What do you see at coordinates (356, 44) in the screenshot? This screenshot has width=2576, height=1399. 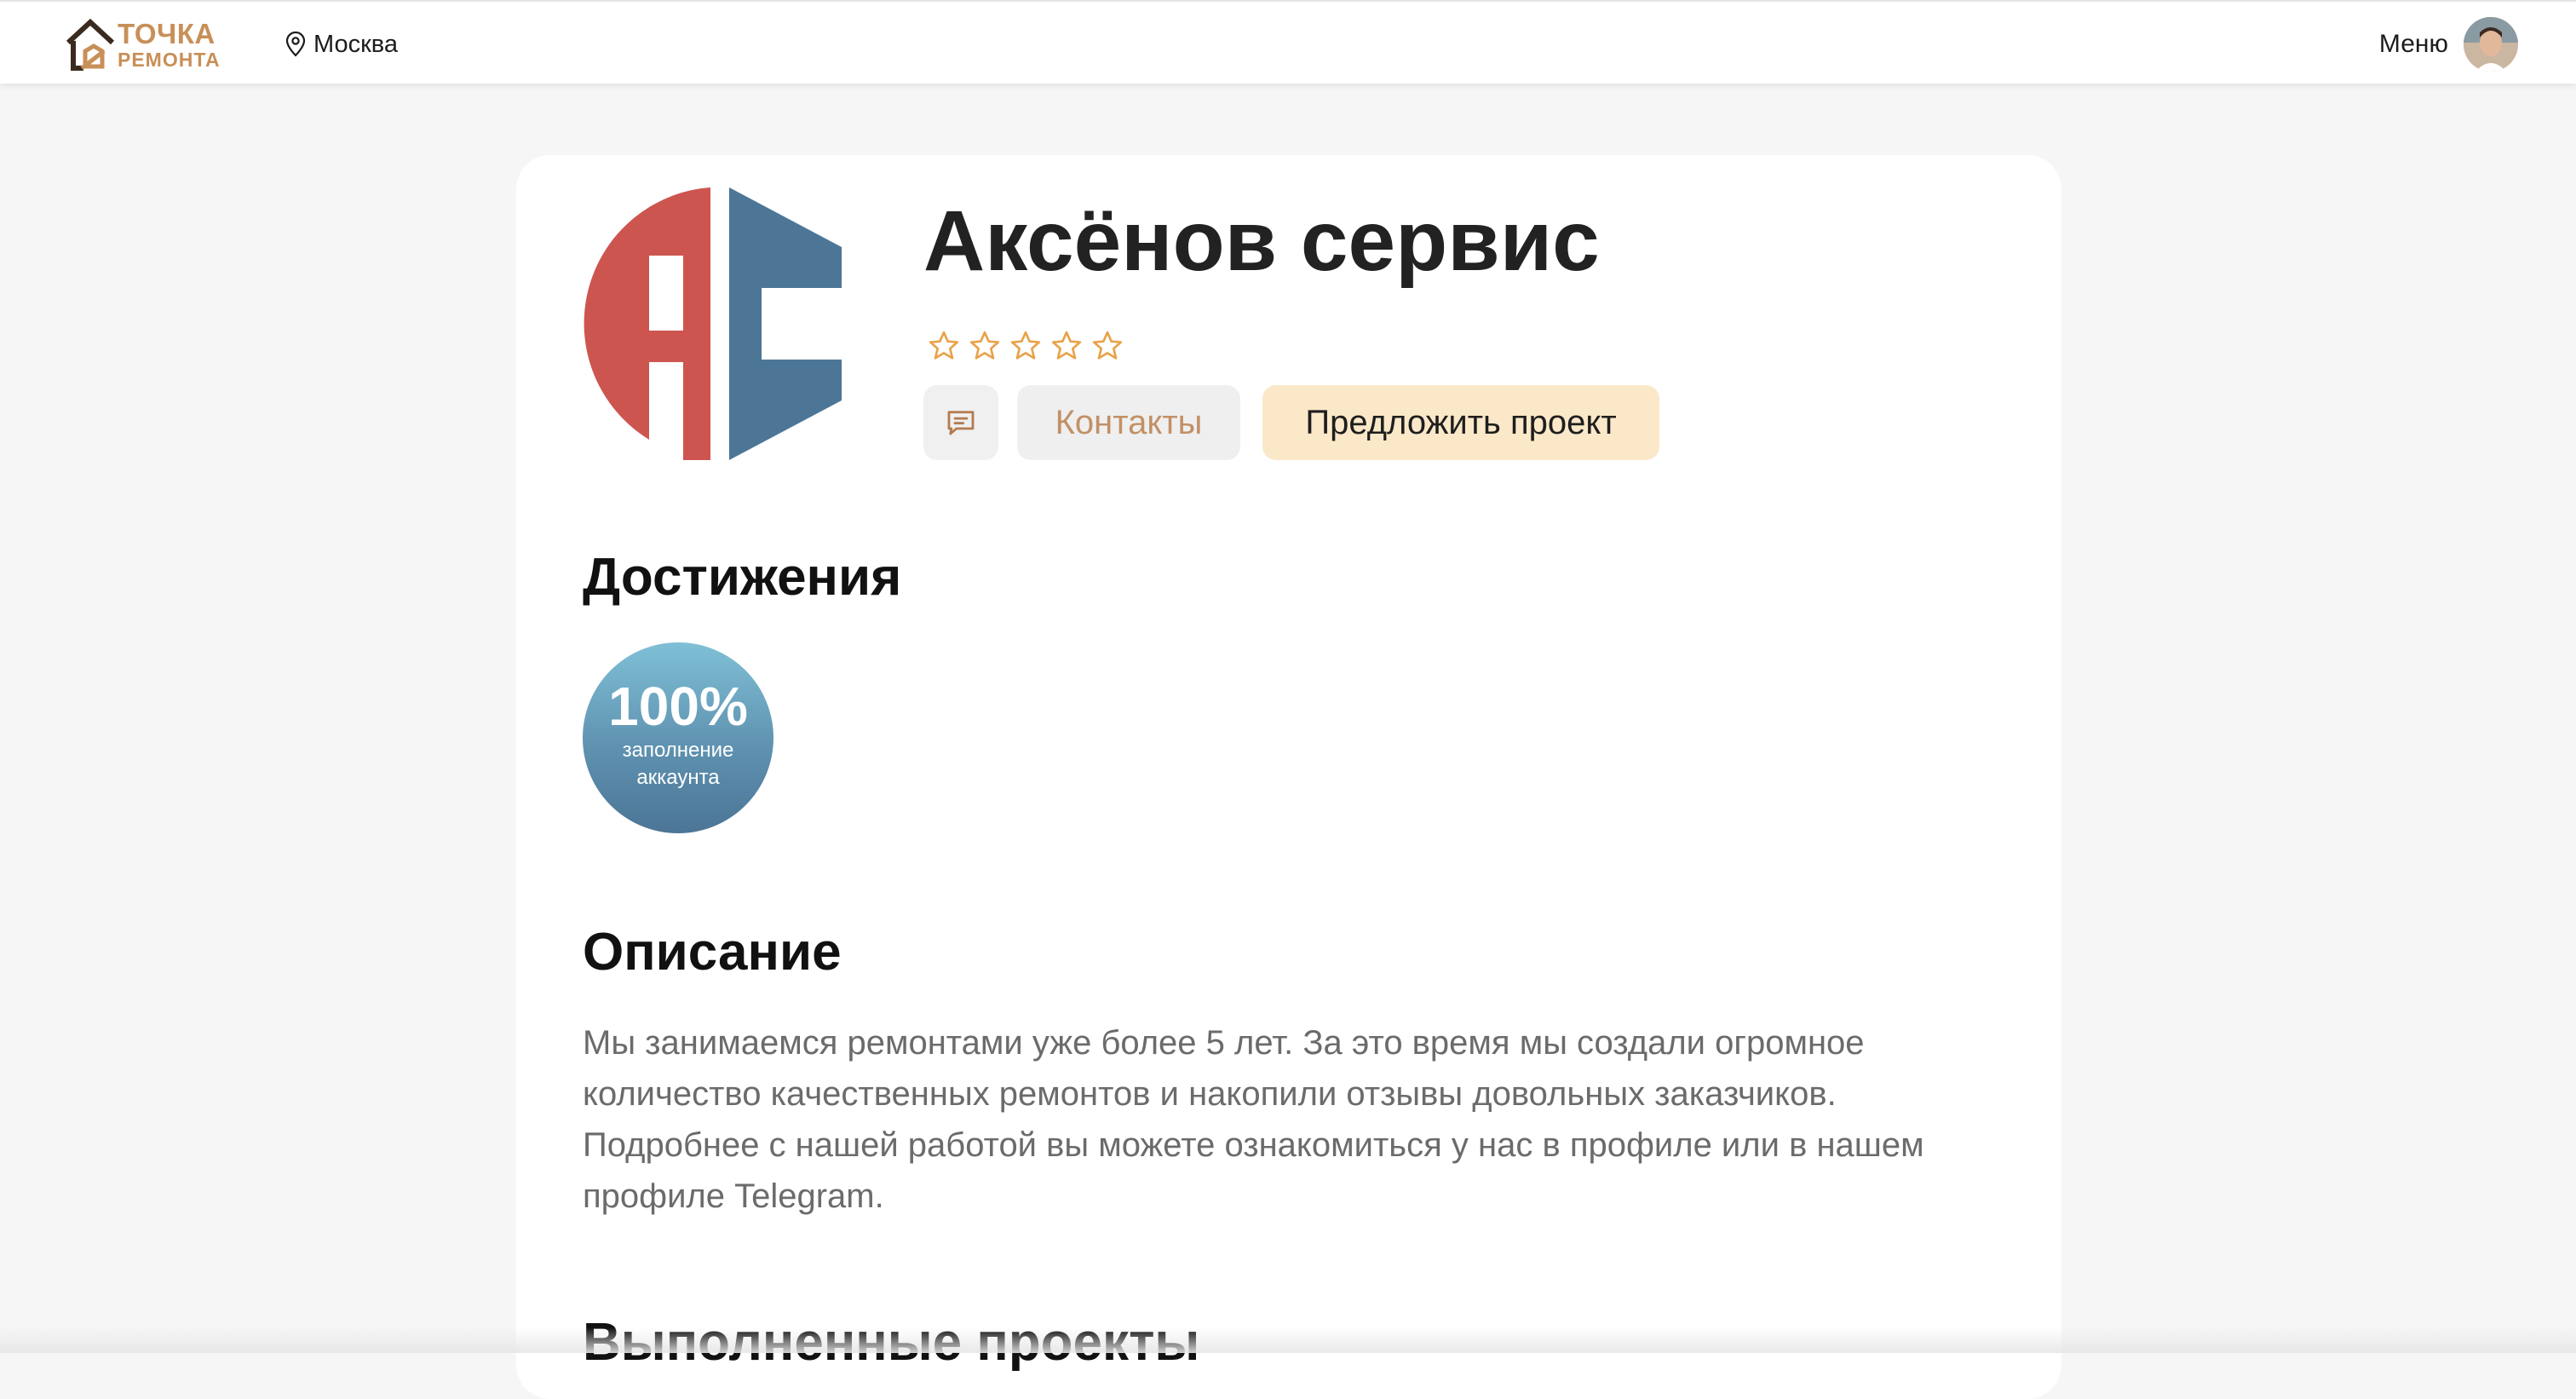 I see `city-label: Москва` at bounding box center [356, 44].